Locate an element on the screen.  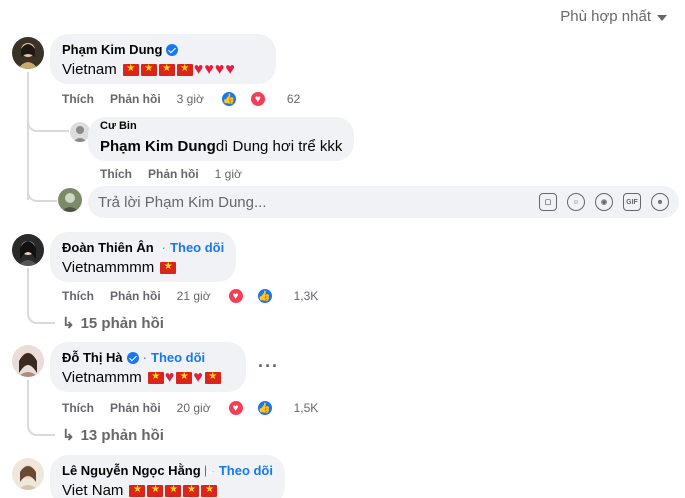
view-replies-button: ↳ 15 phản hồi is located at coordinates (113, 323).